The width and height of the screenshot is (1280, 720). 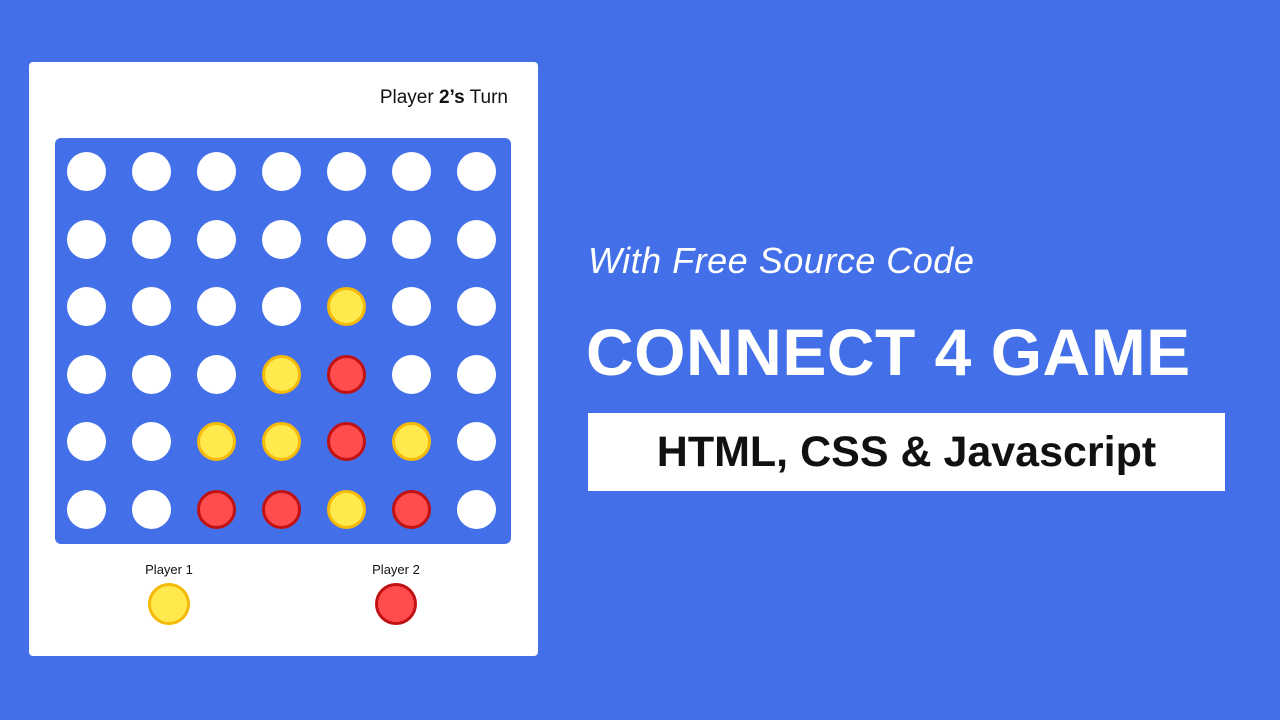 What do you see at coordinates (411, 171) in the screenshot?
I see `board-cell-r1-c6` at bounding box center [411, 171].